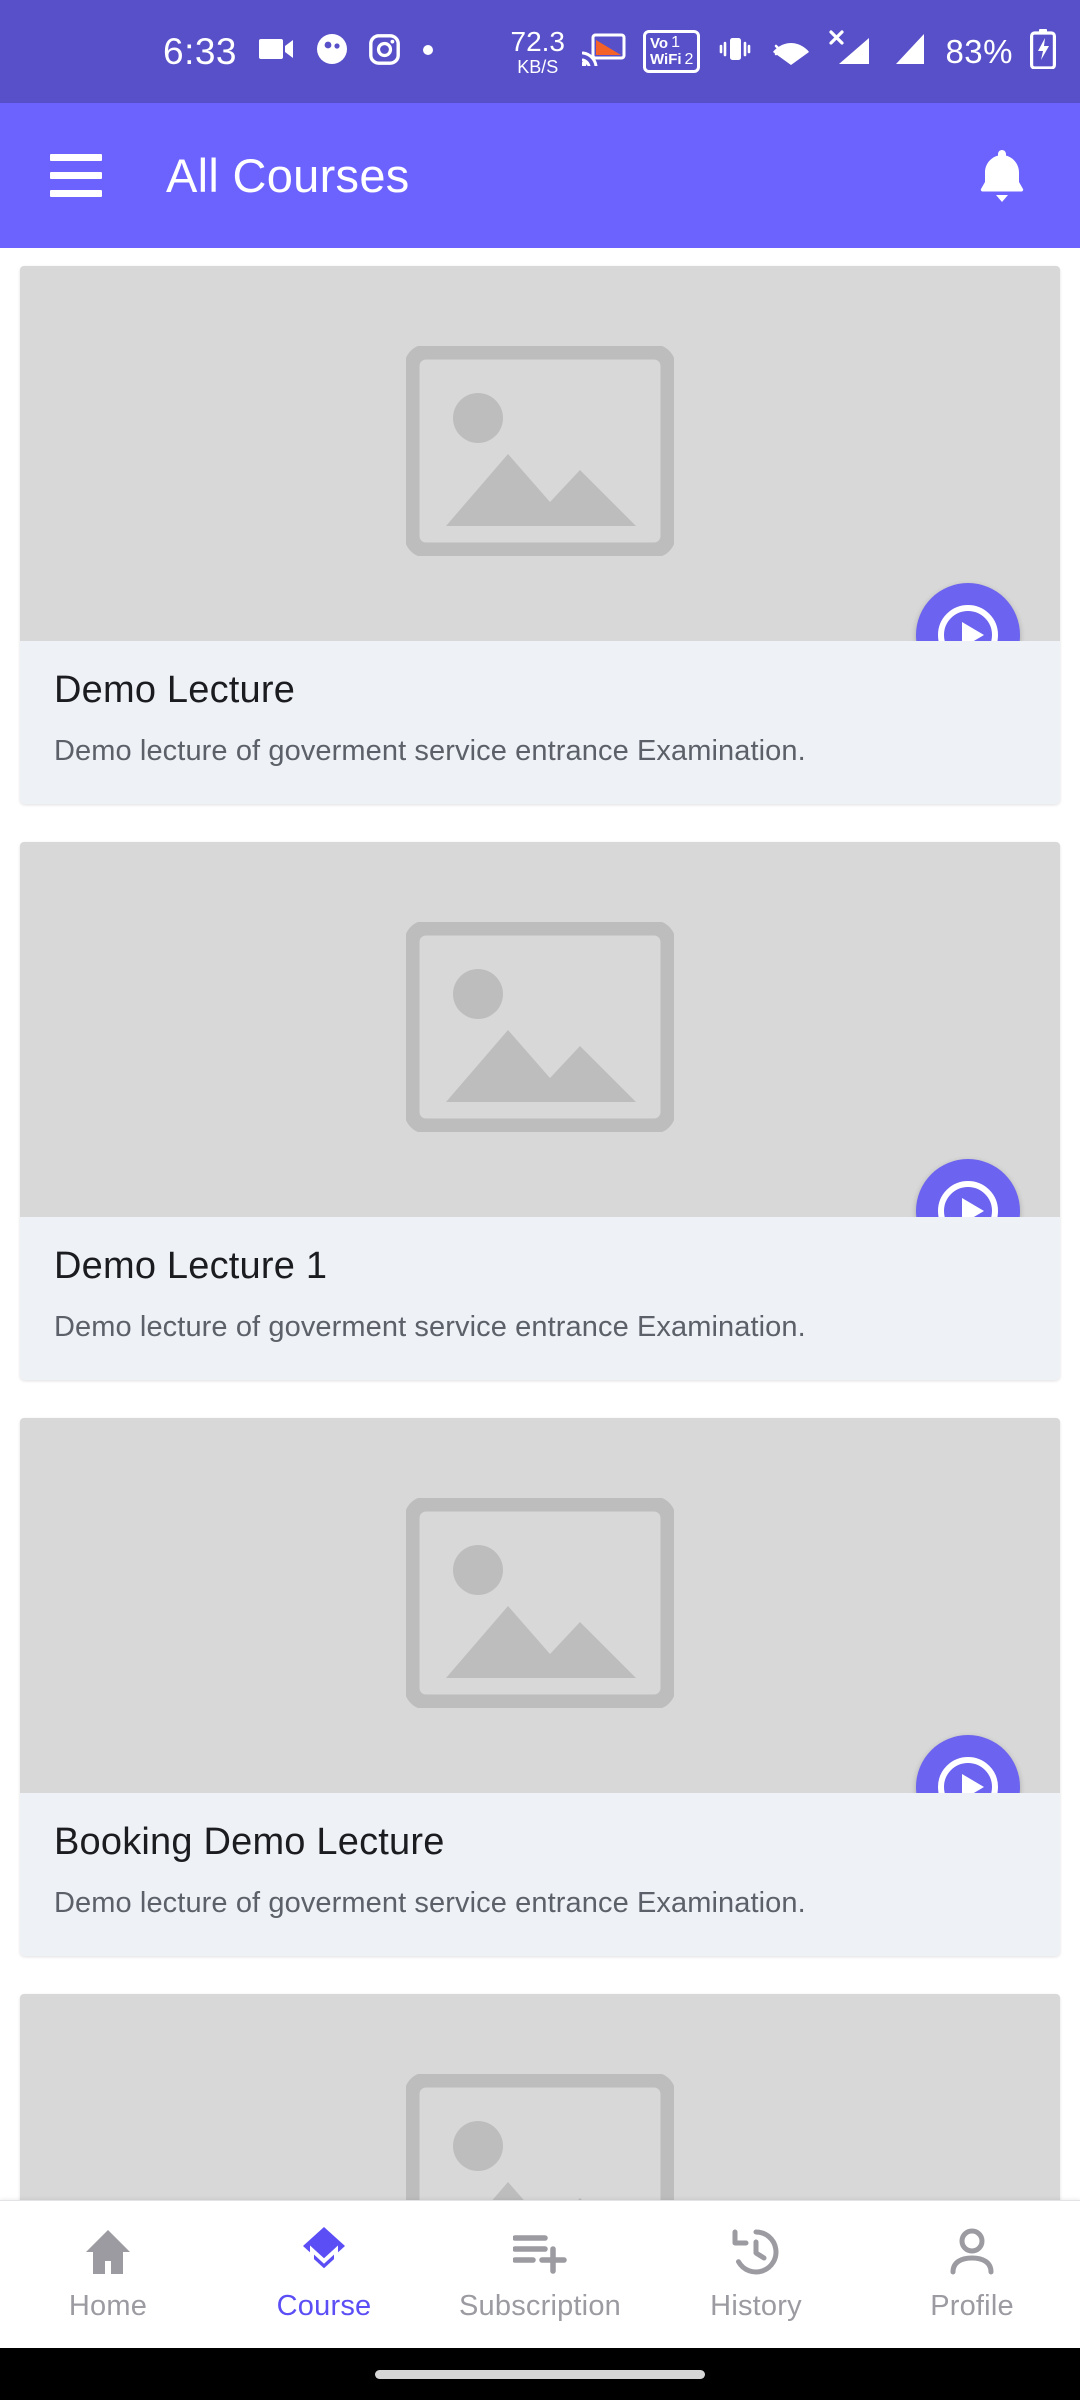  Describe the element at coordinates (108, 2251) in the screenshot. I see `home-icon` at that location.